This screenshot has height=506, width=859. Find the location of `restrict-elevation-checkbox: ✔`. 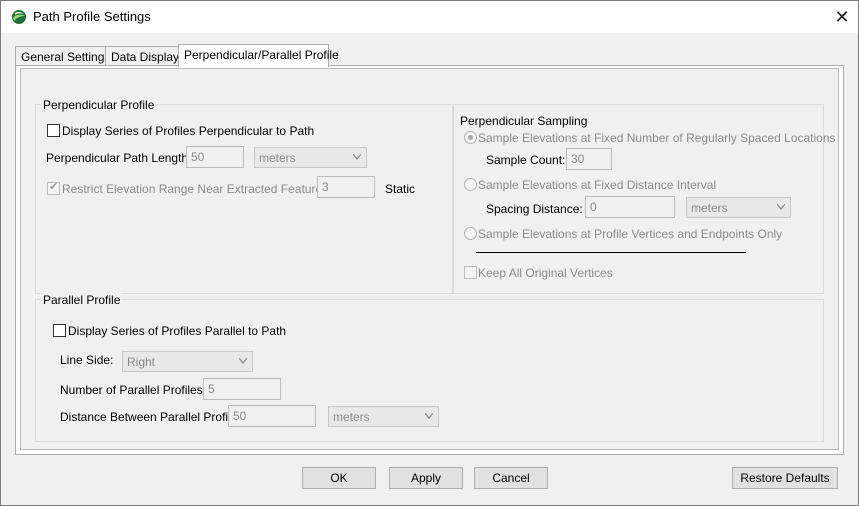

restrict-elevation-checkbox: ✔ is located at coordinates (53, 188).